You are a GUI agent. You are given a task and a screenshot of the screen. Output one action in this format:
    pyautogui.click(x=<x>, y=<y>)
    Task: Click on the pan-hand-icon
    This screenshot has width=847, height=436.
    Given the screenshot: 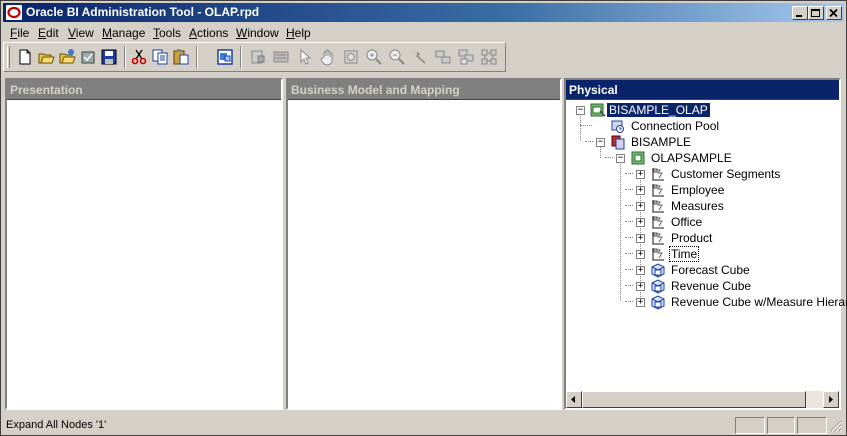 What is the action you would take?
    pyautogui.click(x=328, y=57)
    